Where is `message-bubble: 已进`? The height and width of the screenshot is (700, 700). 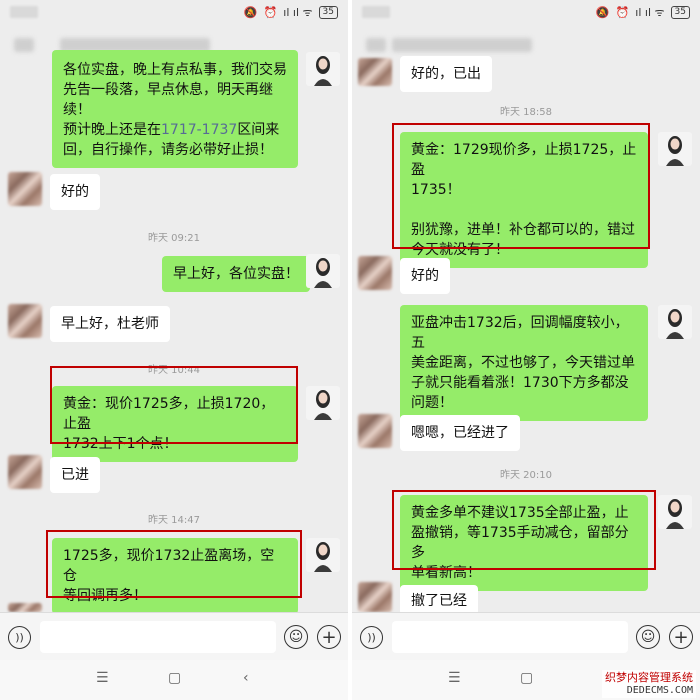 message-bubble: 已进 is located at coordinates (75, 475).